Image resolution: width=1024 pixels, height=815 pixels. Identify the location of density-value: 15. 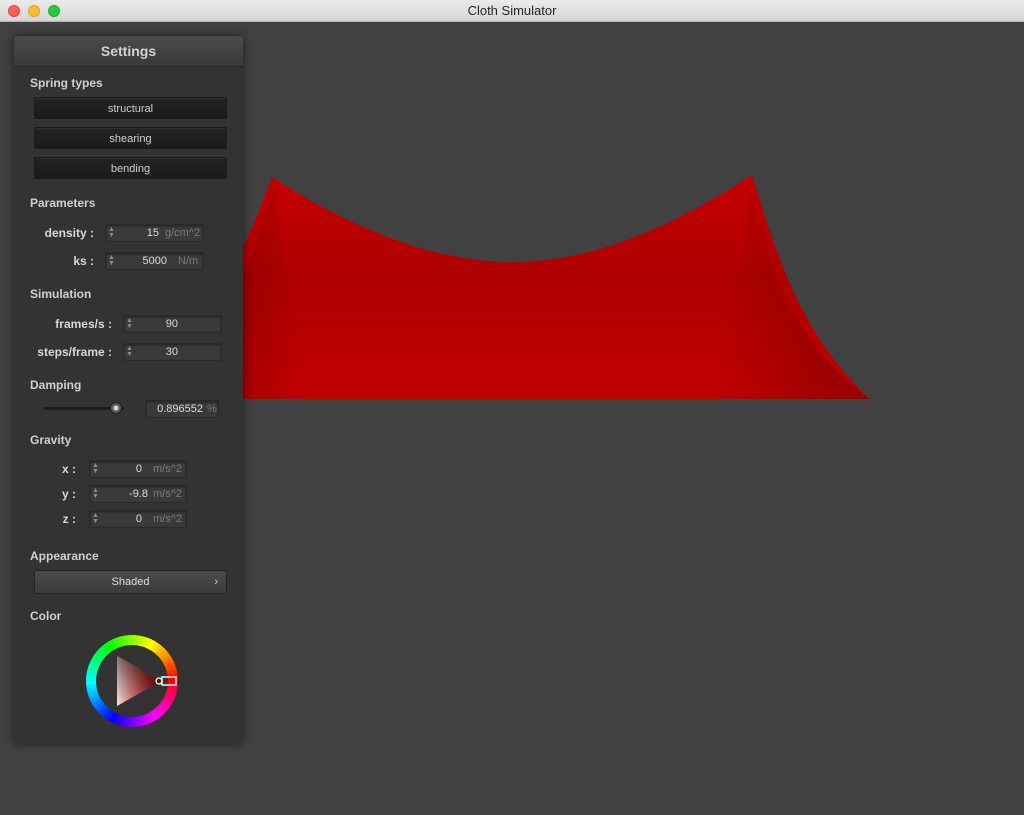
(152, 233).